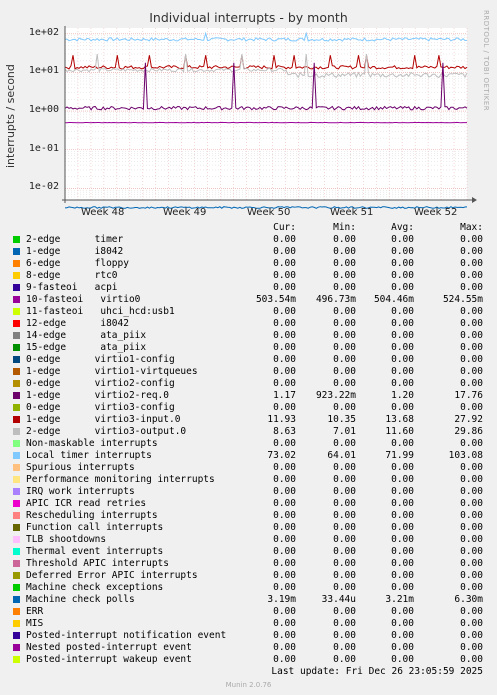 Image resolution: width=497 pixels, height=695 pixels. Describe the element at coordinates (106, 431) in the screenshot. I see `legend-label: 2-edge virtio3-output.0` at that location.